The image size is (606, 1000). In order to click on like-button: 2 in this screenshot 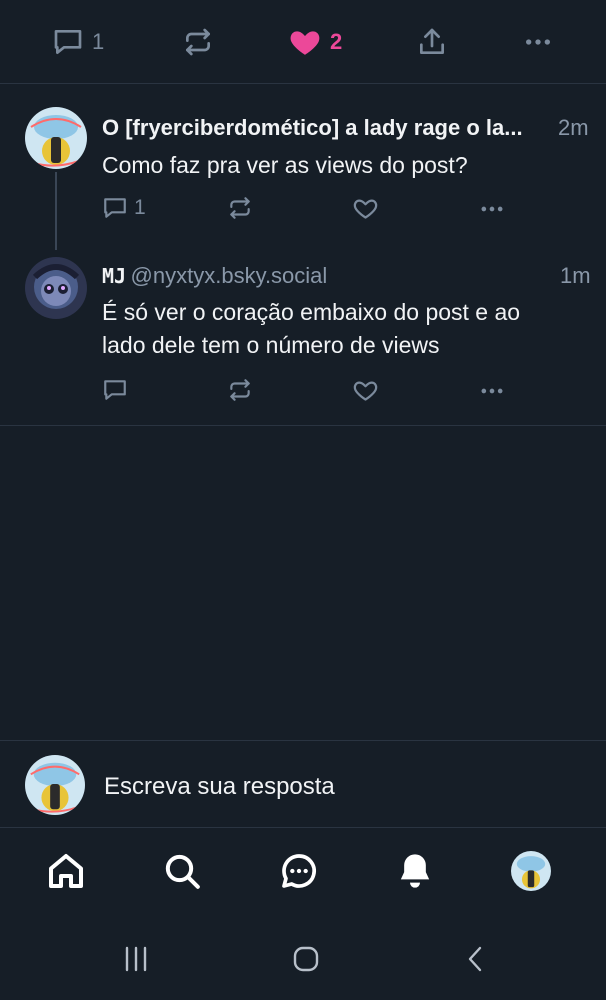, I will do `click(315, 42)`.